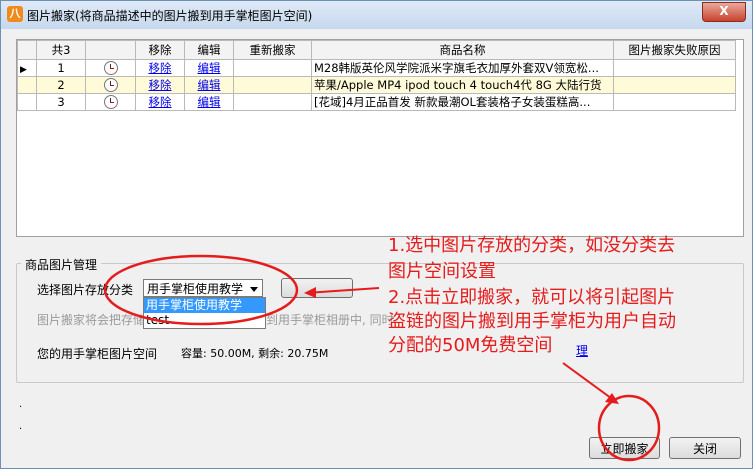  What do you see at coordinates (532, 321) in the screenshot?
I see `annotation-line-4: 盗链的图片搬到用手掌柜为用户自动` at bounding box center [532, 321].